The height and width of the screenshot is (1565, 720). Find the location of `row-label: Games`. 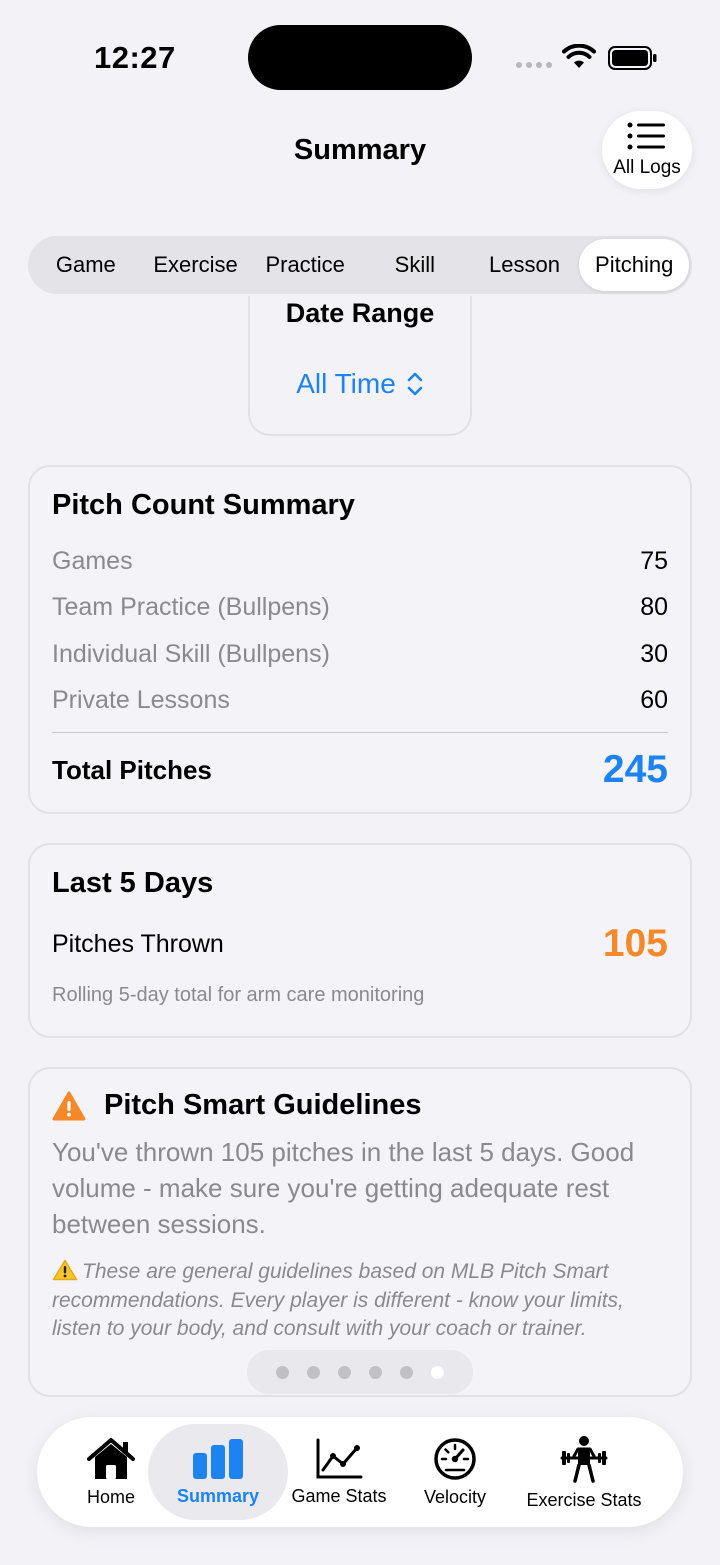

row-label: Games is located at coordinates (92, 560).